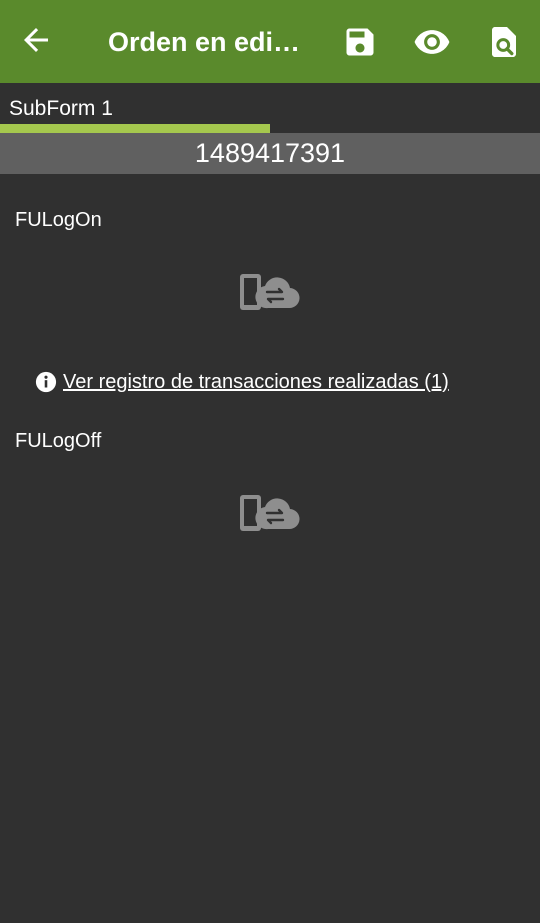  What do you see at coordinates (58, 220) in the screenshot?
I see `field-label-fulogon: FULogOn` at bounding box center [58, 220].